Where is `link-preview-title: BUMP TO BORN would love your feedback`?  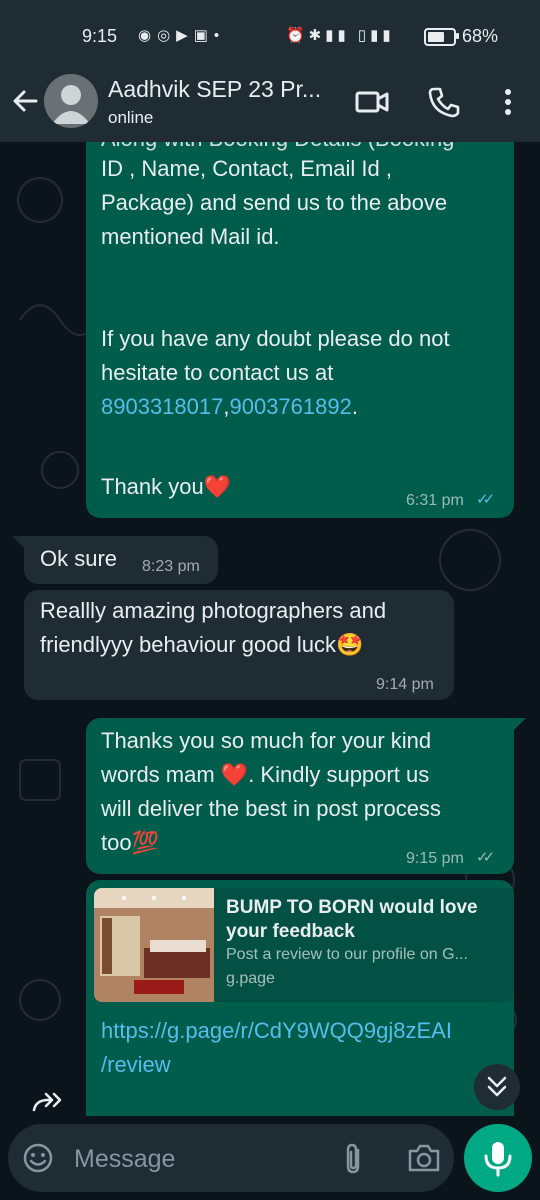
link-preview-title: BUMP TO BORN would love your feedback is located at coordinates (352, 919).